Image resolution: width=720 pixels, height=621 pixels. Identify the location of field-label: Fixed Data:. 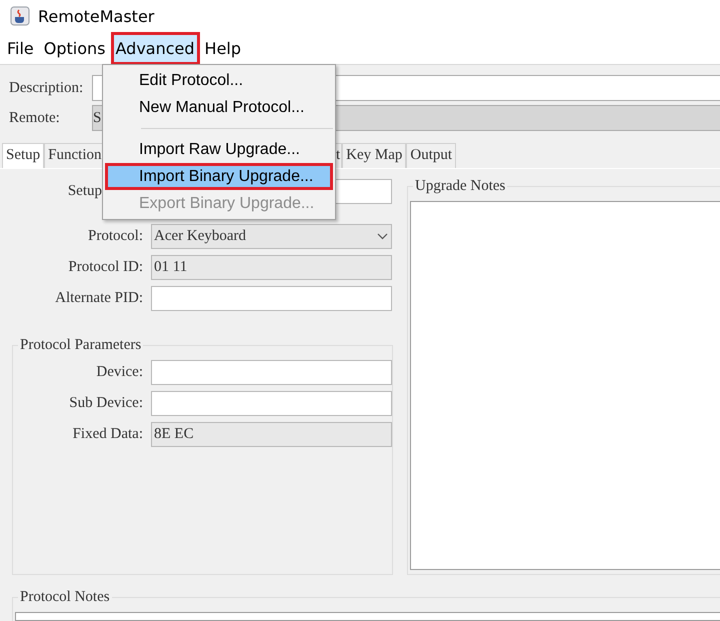
(107, 434).